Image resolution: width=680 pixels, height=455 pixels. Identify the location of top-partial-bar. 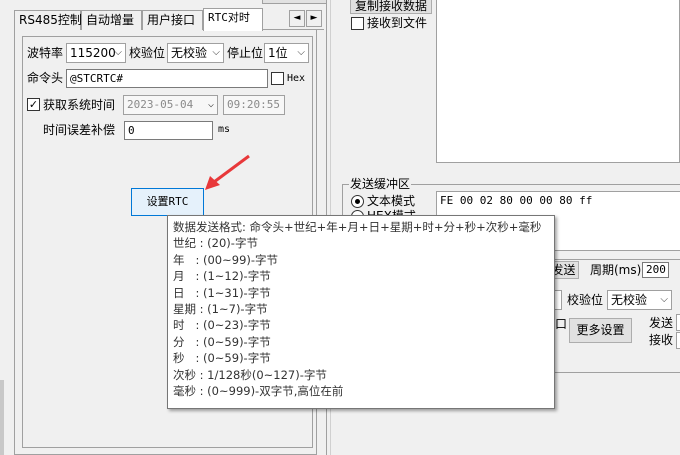
(294, 2).